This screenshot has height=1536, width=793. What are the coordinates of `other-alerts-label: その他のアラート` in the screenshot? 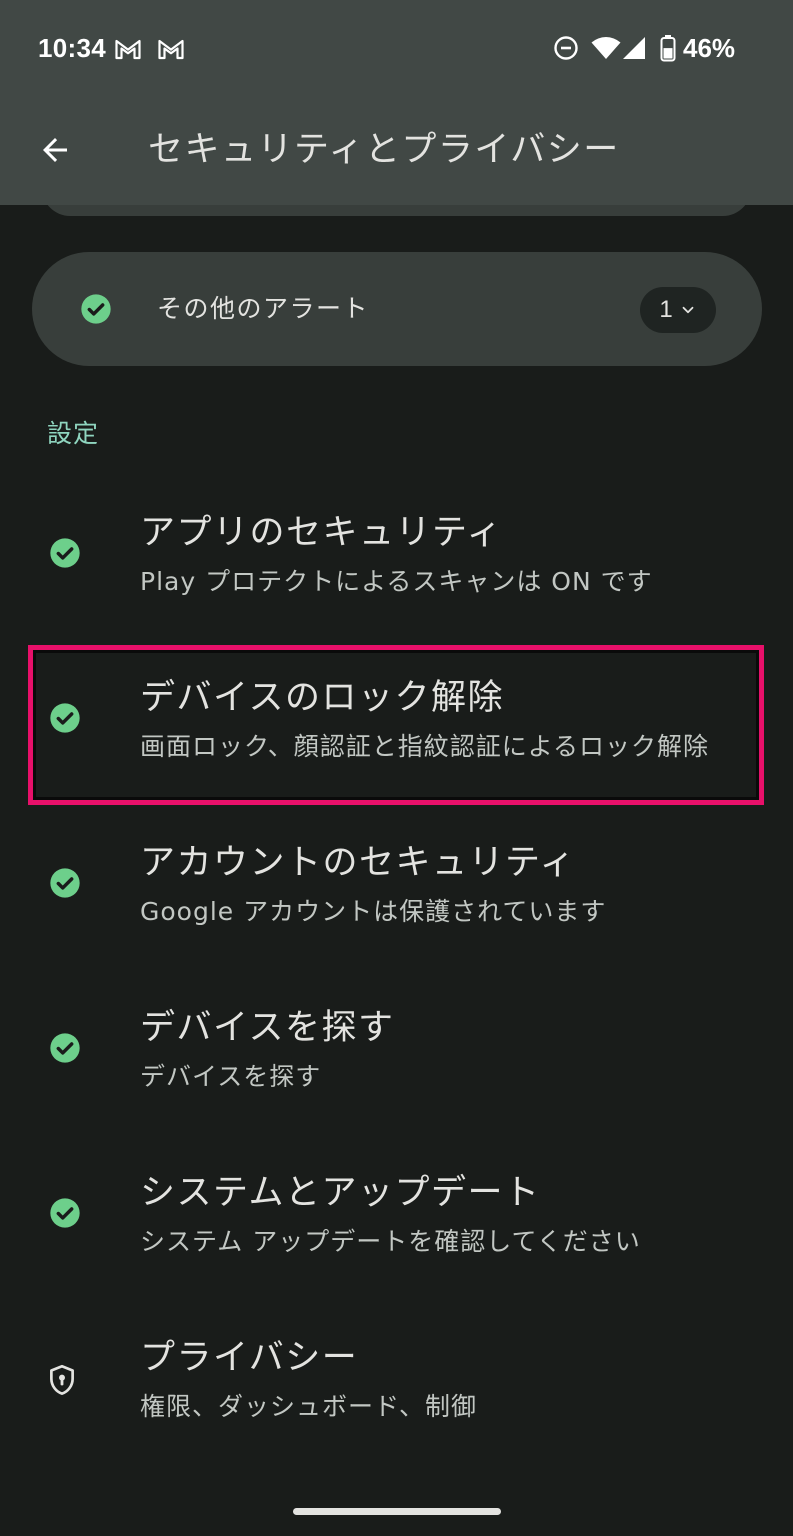 It's located at (263, 308).